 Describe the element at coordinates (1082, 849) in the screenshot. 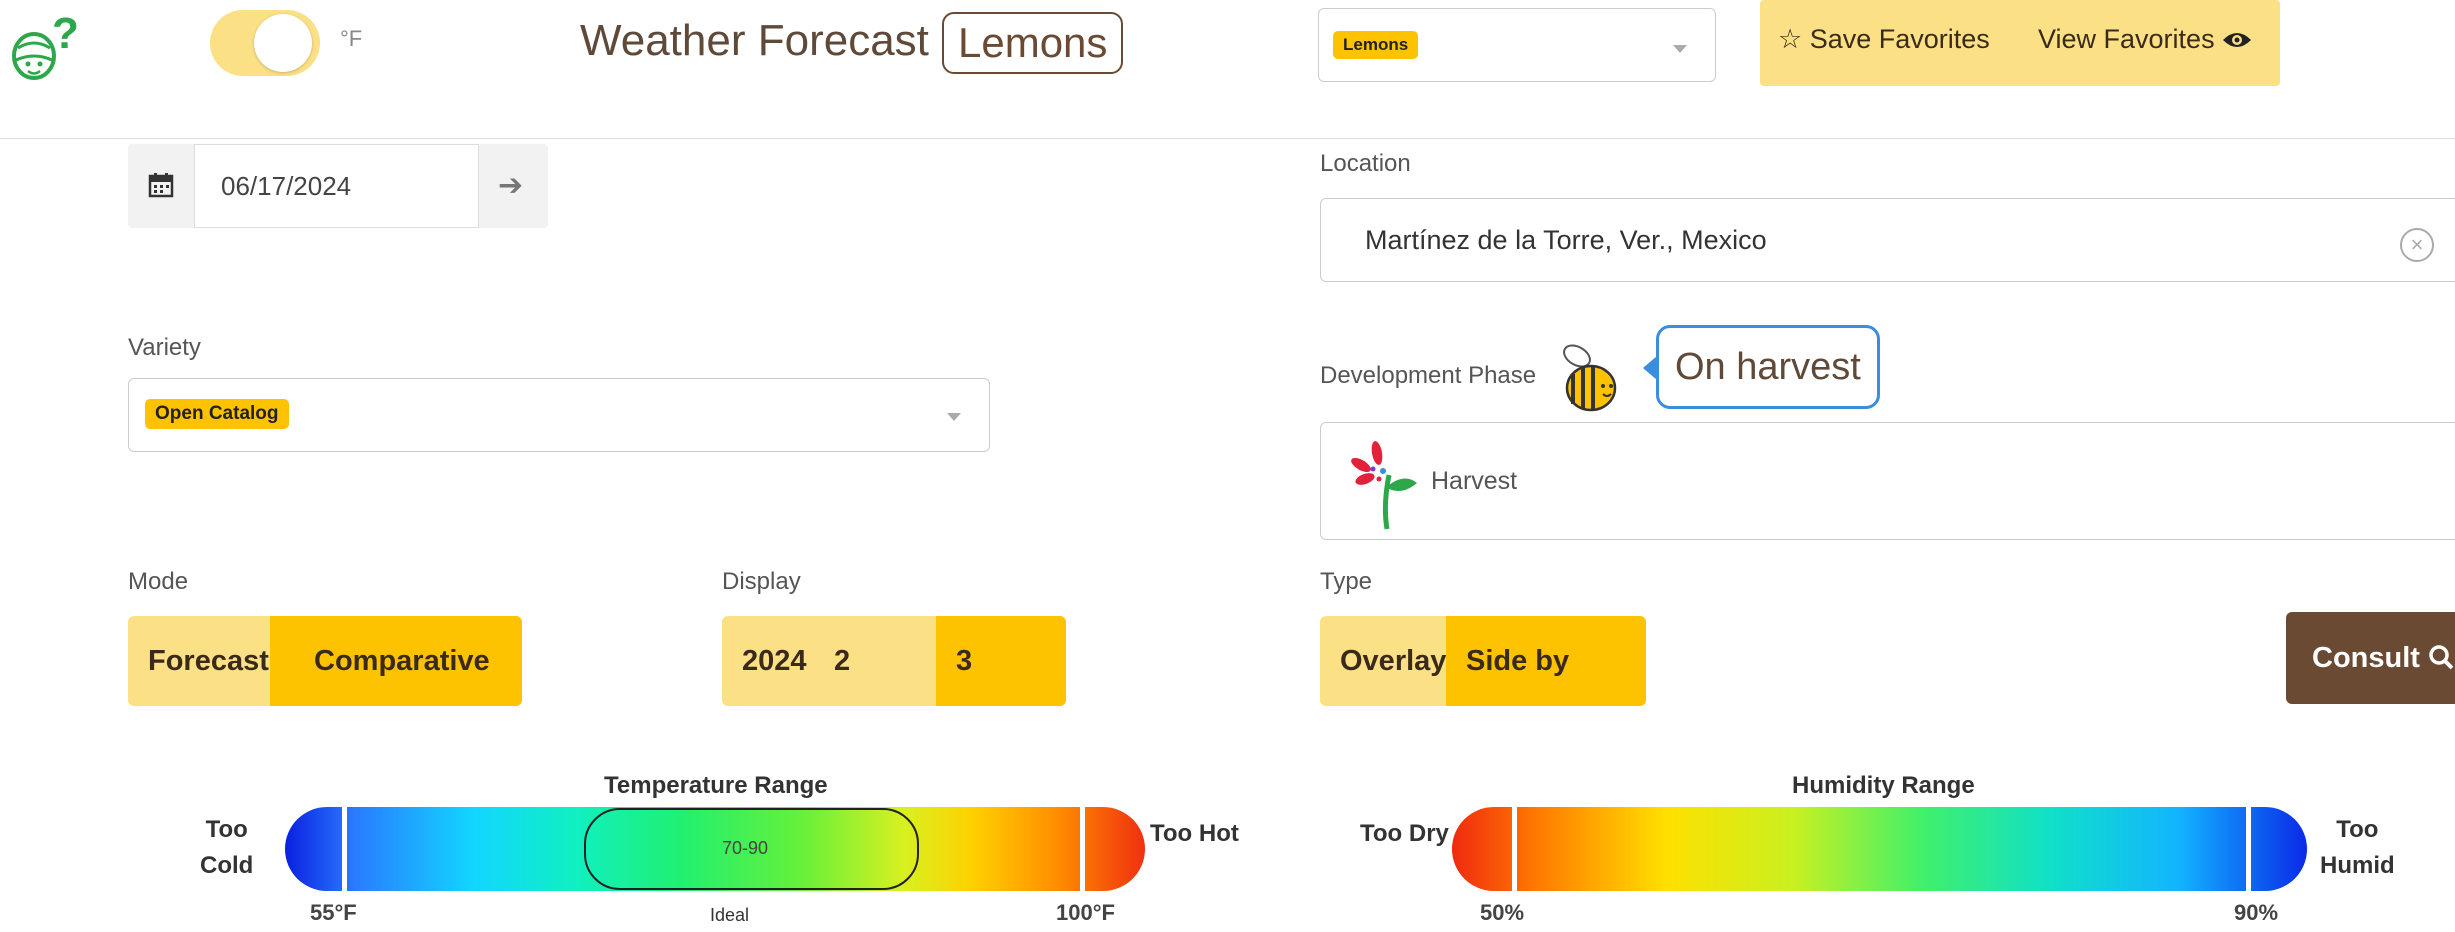

I see `temperature-max-marker` at that location.